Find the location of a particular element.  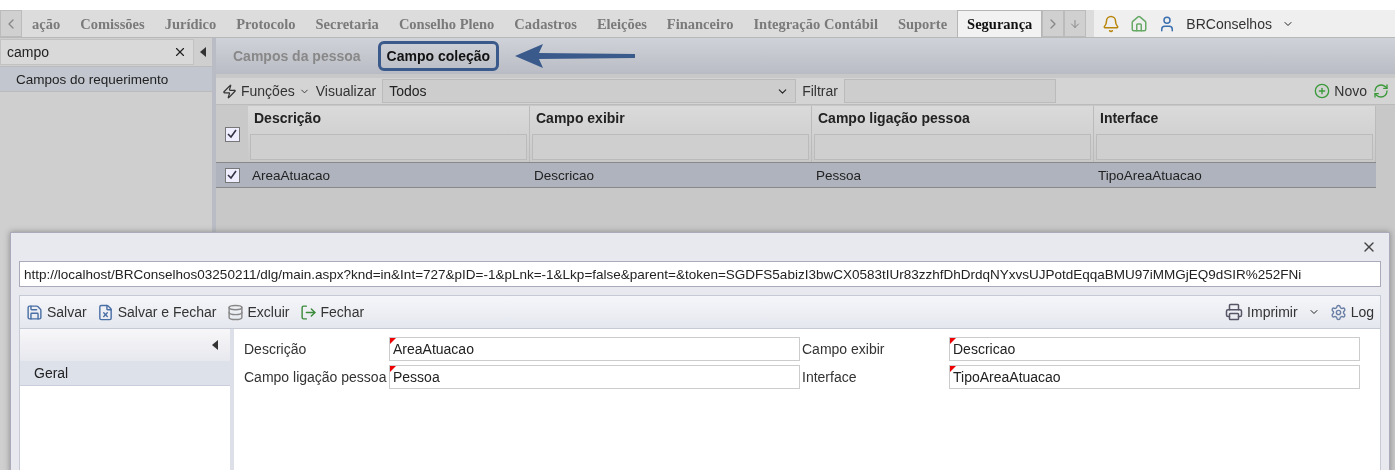

field-label: Campo exibir is located at coordinates (844, 349).